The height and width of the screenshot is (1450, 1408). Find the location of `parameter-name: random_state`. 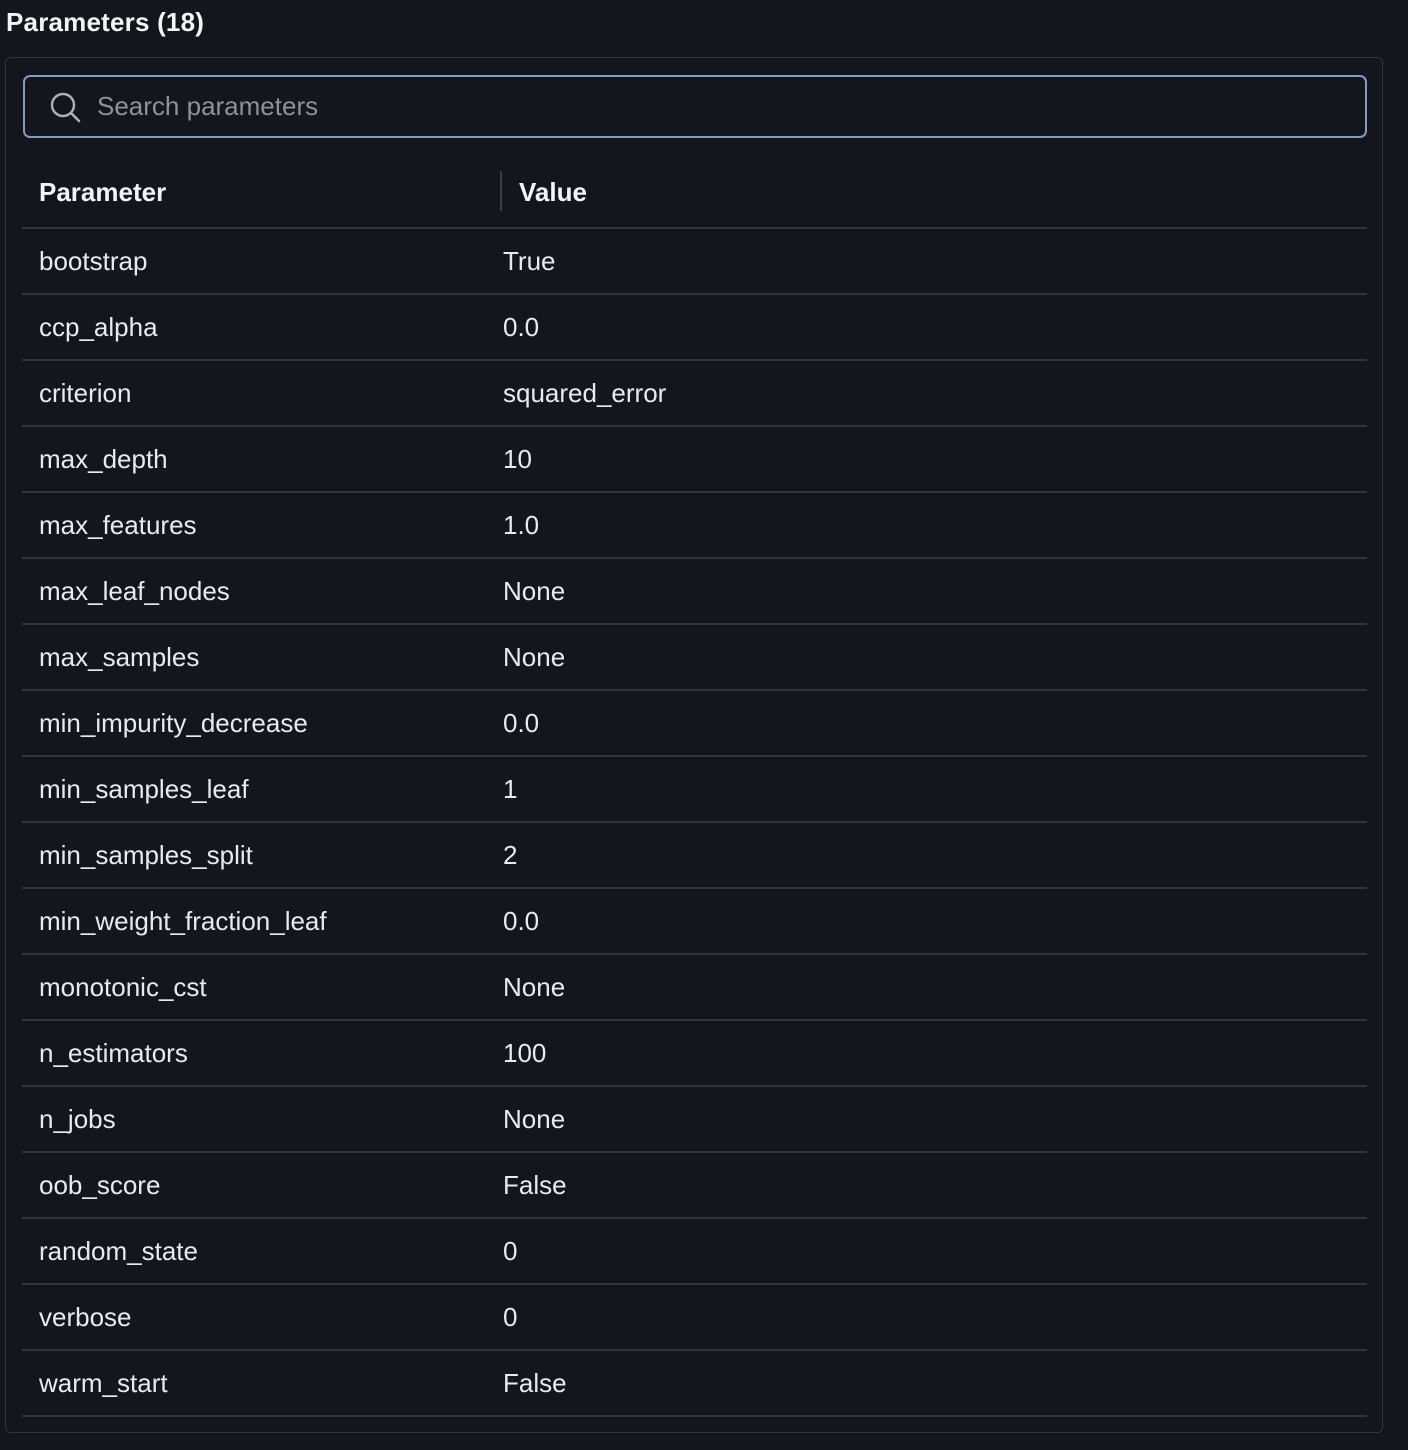

parameter-name: random_state is located at coordinates (118, 1251).